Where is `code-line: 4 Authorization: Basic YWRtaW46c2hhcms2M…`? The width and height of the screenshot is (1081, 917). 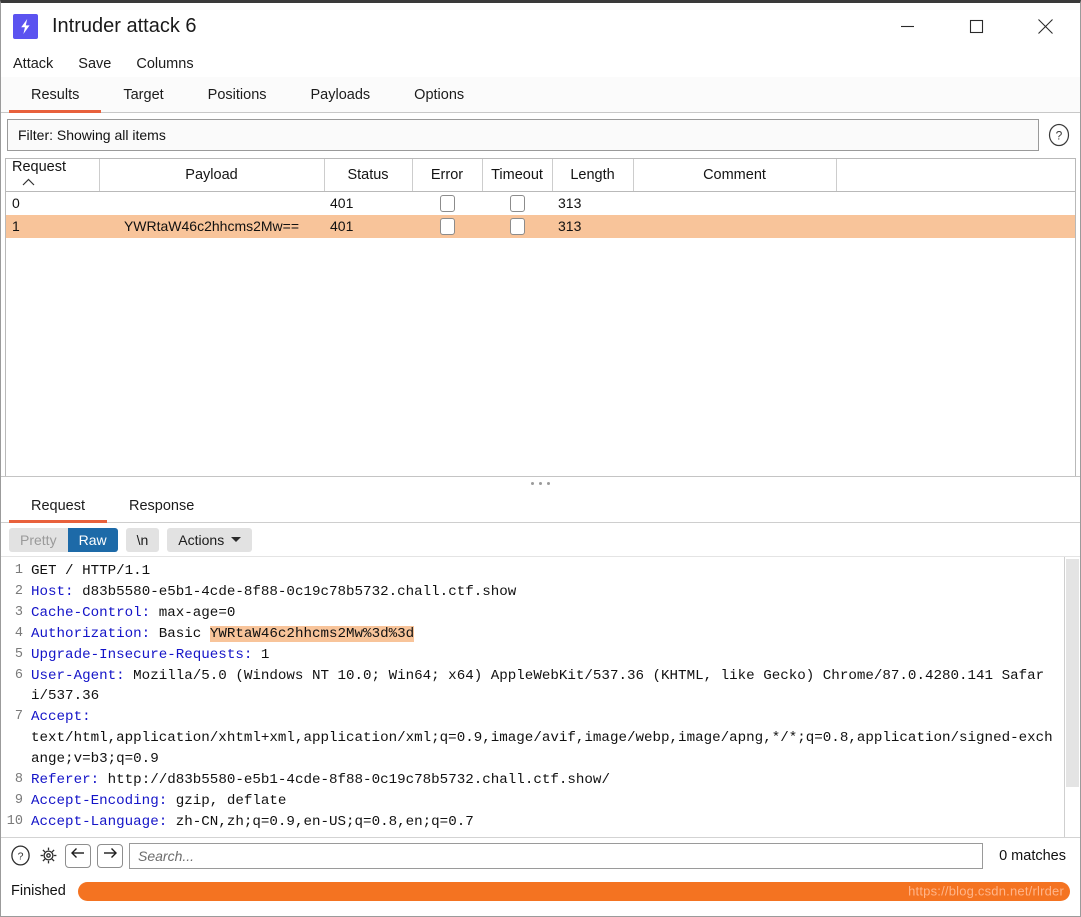
code-line: 4 Authorization: Basic YWRtaW46c2hhcms2M… is located at coordinates (530, 634).